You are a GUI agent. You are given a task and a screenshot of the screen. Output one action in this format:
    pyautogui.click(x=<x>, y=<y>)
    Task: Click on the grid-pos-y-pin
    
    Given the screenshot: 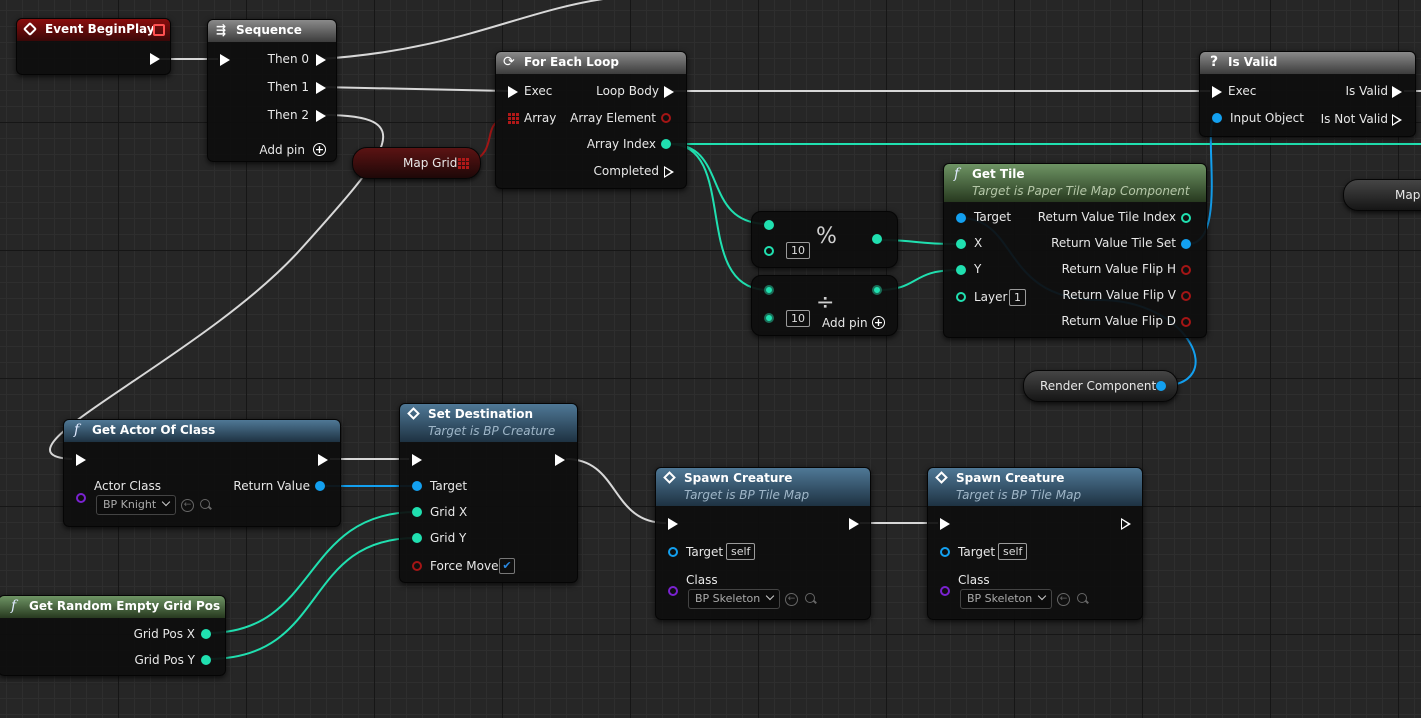 What is the action you would take?
    pyautogui.click(x=206, y=660)
    